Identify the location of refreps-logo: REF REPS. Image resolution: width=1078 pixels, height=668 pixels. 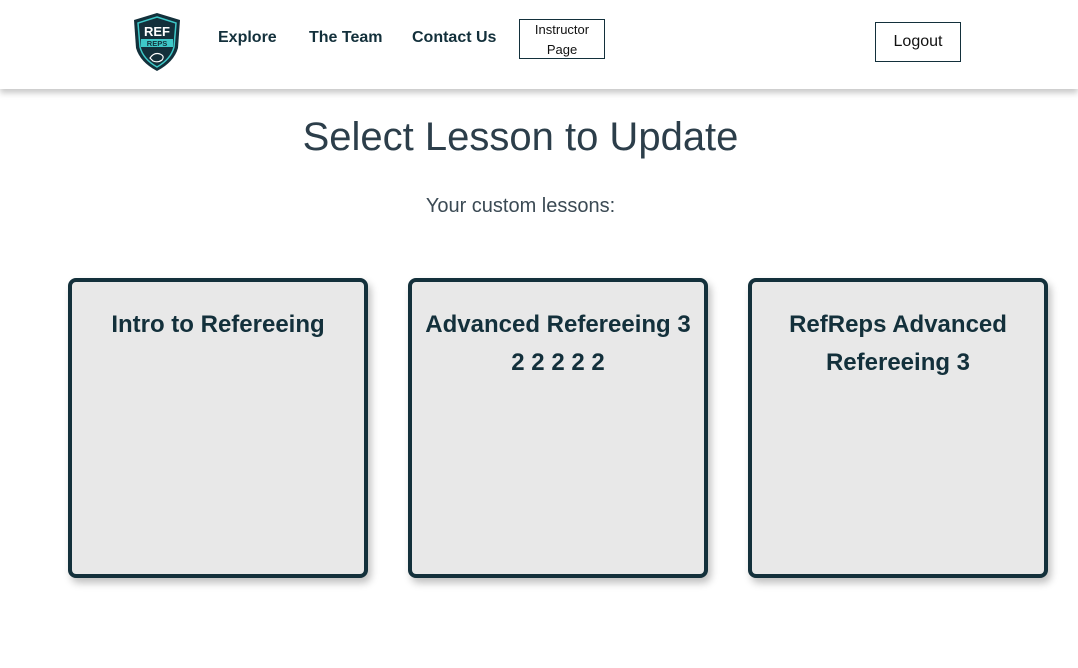
(157, 42).